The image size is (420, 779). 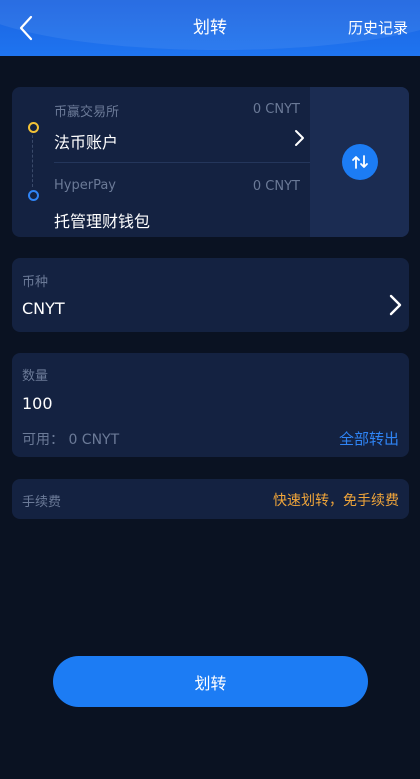 I want to click on history-button: 历史记录, so click(x=378, y=28).